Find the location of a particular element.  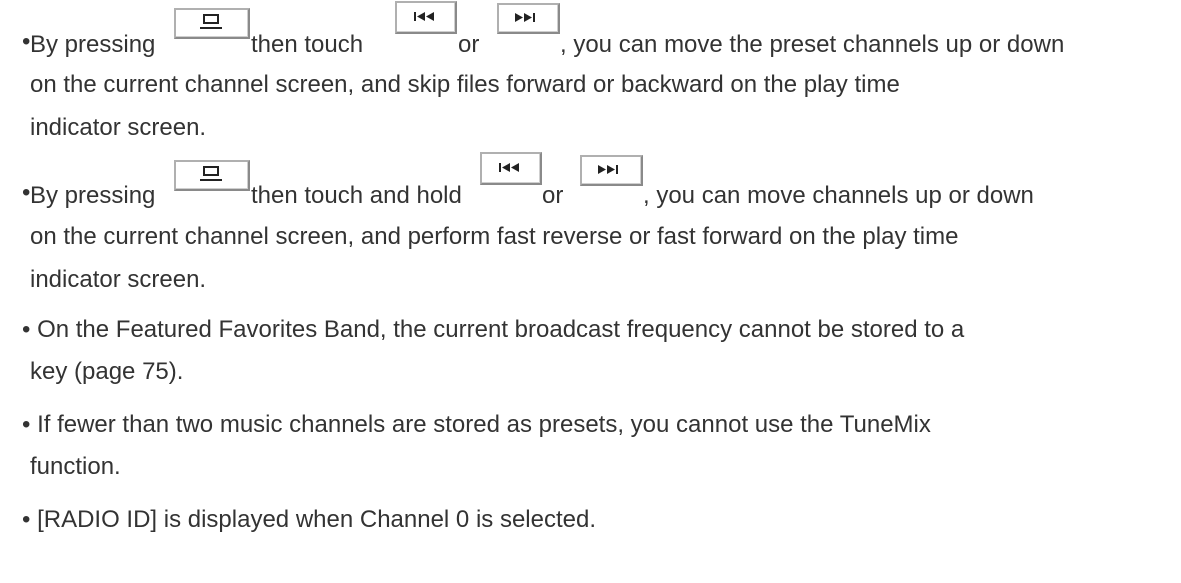

item-2-text-c: or is located at coordinates (553, 195).